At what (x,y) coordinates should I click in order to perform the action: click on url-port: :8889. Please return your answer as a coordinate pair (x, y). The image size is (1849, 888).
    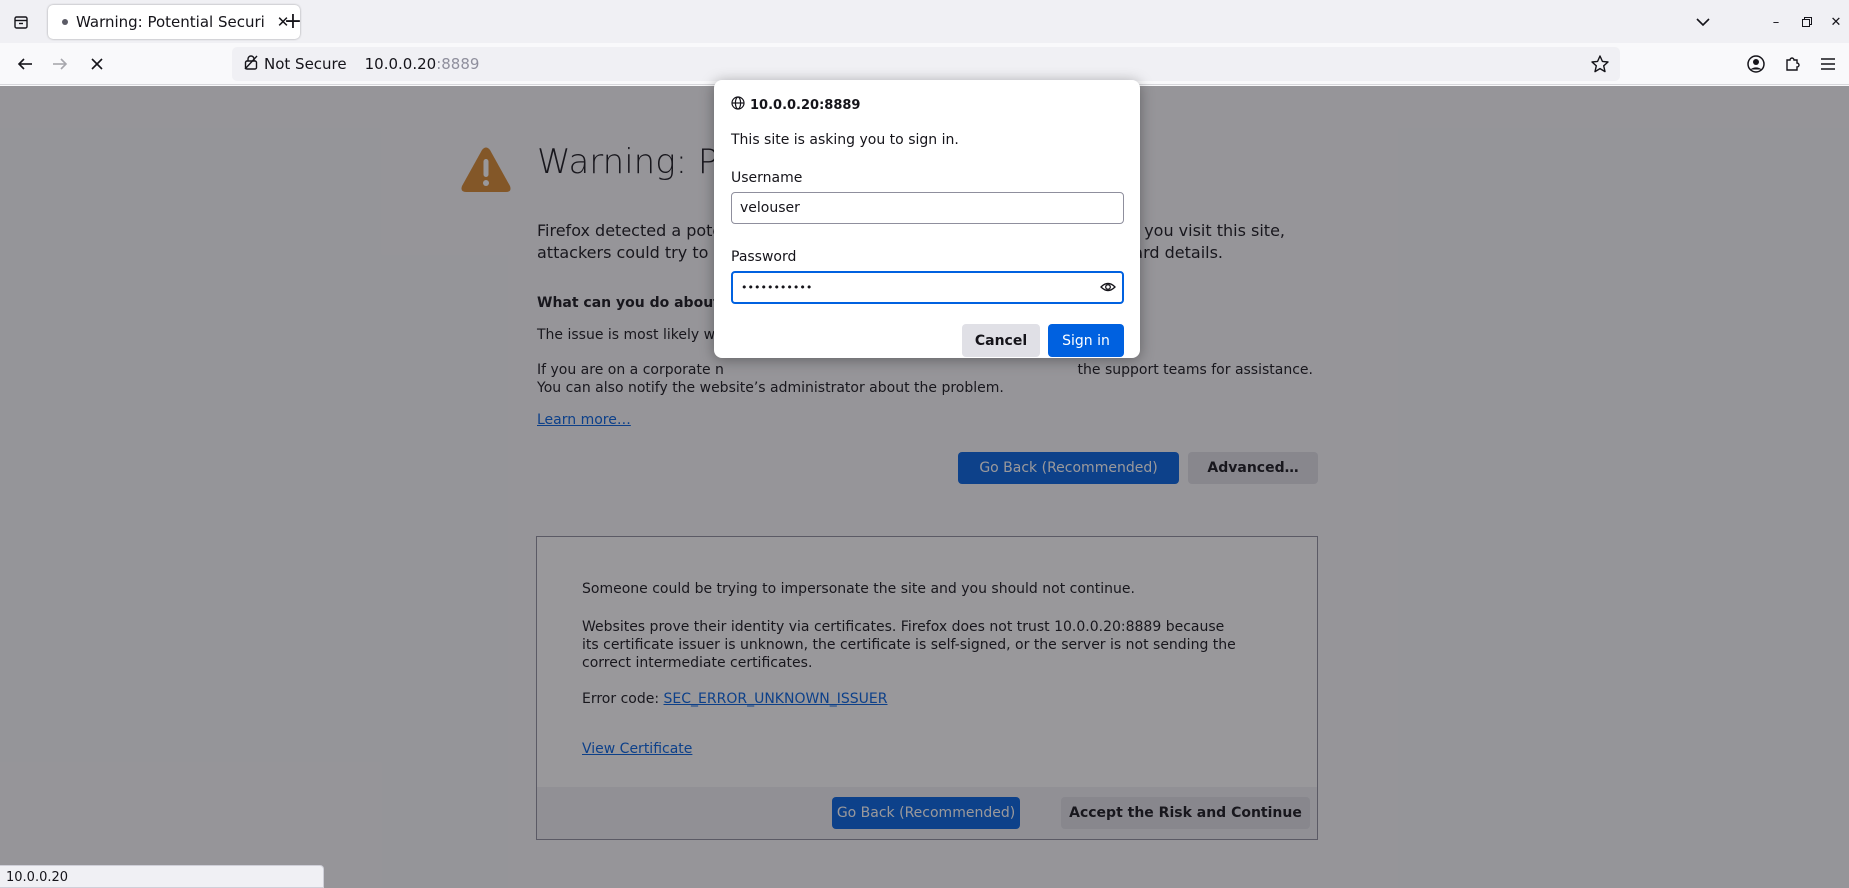
    Looking at the image, I should click on (458, 64).